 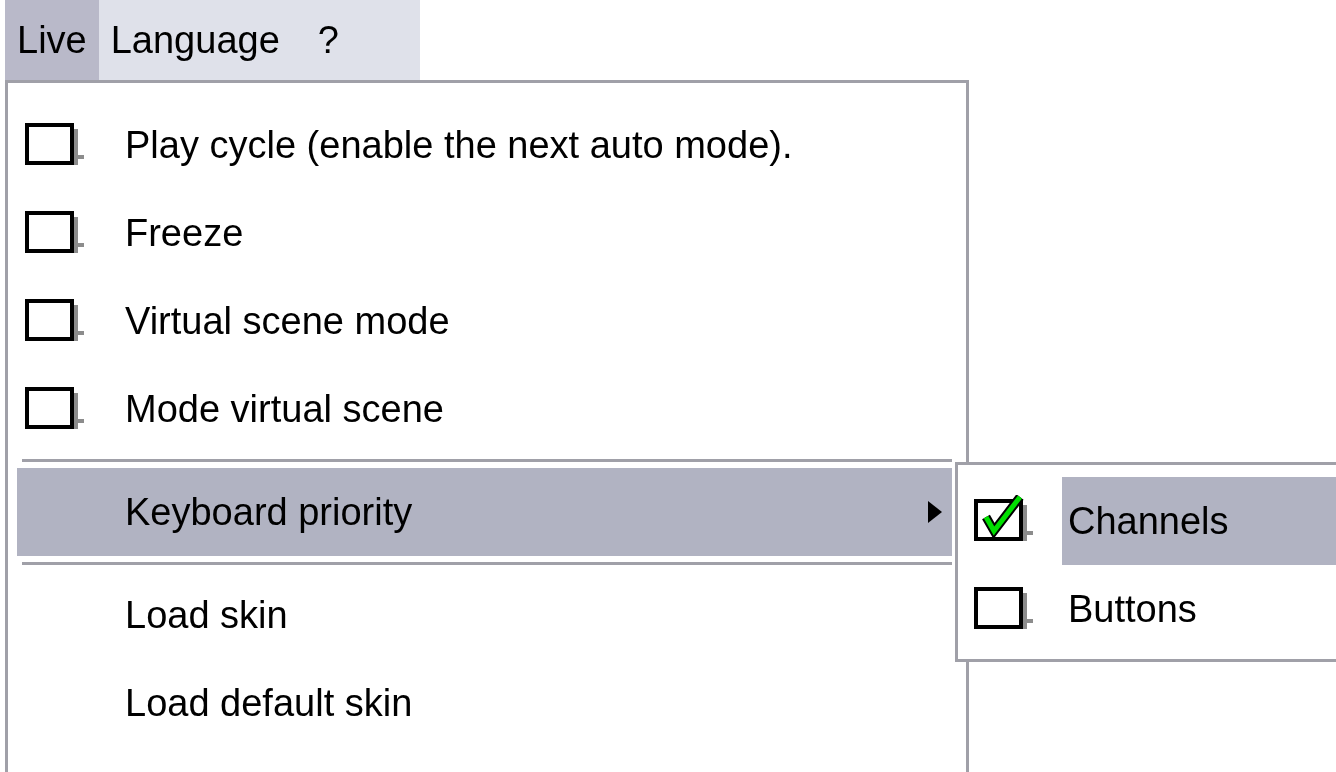 I want to click on menu-title: Language, so click(x=195, y=40).